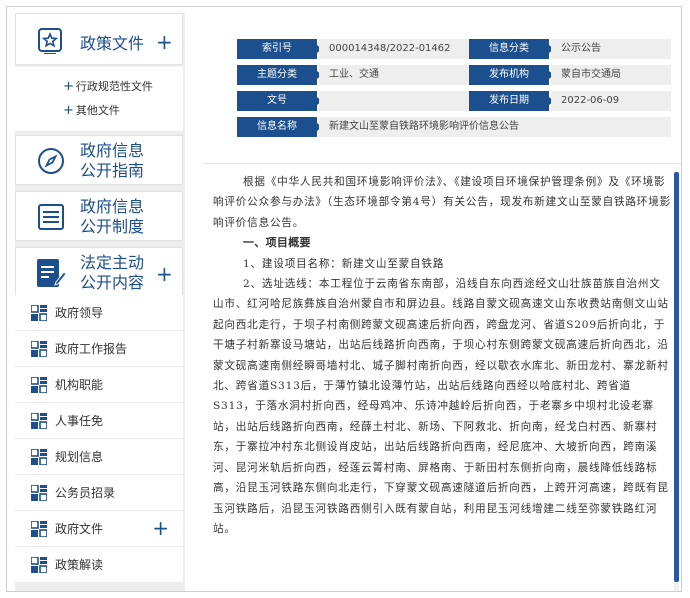  What do you see at coordinates (511, 75) in the screenshot?
I see `info-label: 发布机构` at bounding box center [511, 75].